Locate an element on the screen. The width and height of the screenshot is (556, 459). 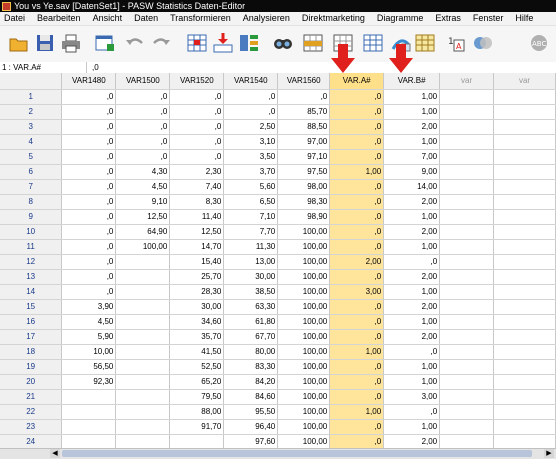
data-cell: 98,30 is located at coordinates (304, 202).